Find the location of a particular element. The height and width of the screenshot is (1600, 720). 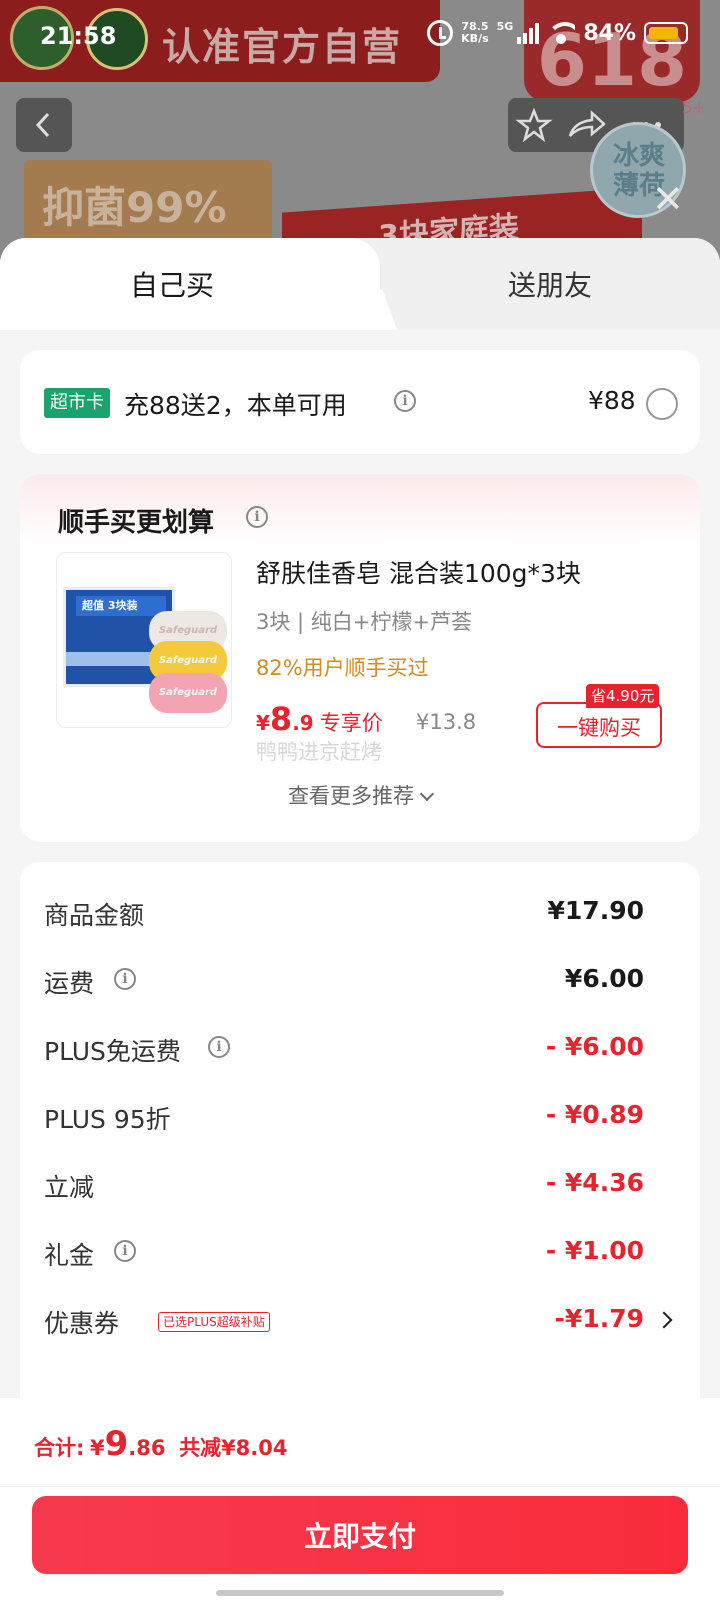

summary-value: - ¥4.36 is located at coordinates (594, 1182).